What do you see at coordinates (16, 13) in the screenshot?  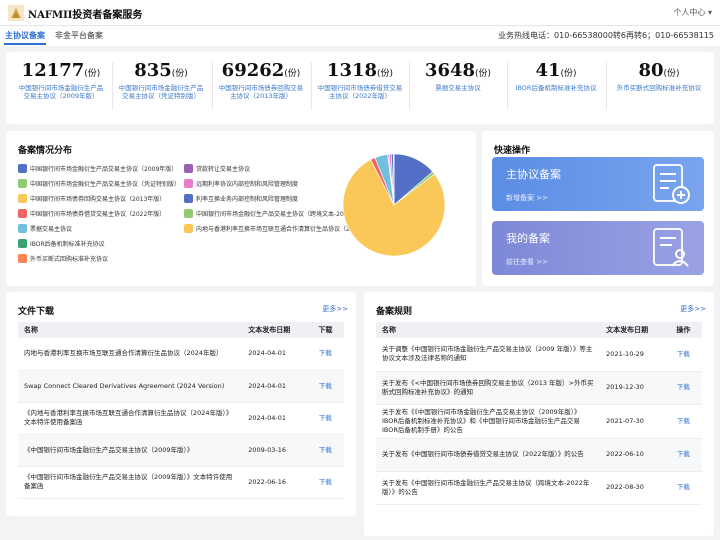 I see `nafmii-logo-icon` at bounding box center [16, 13].